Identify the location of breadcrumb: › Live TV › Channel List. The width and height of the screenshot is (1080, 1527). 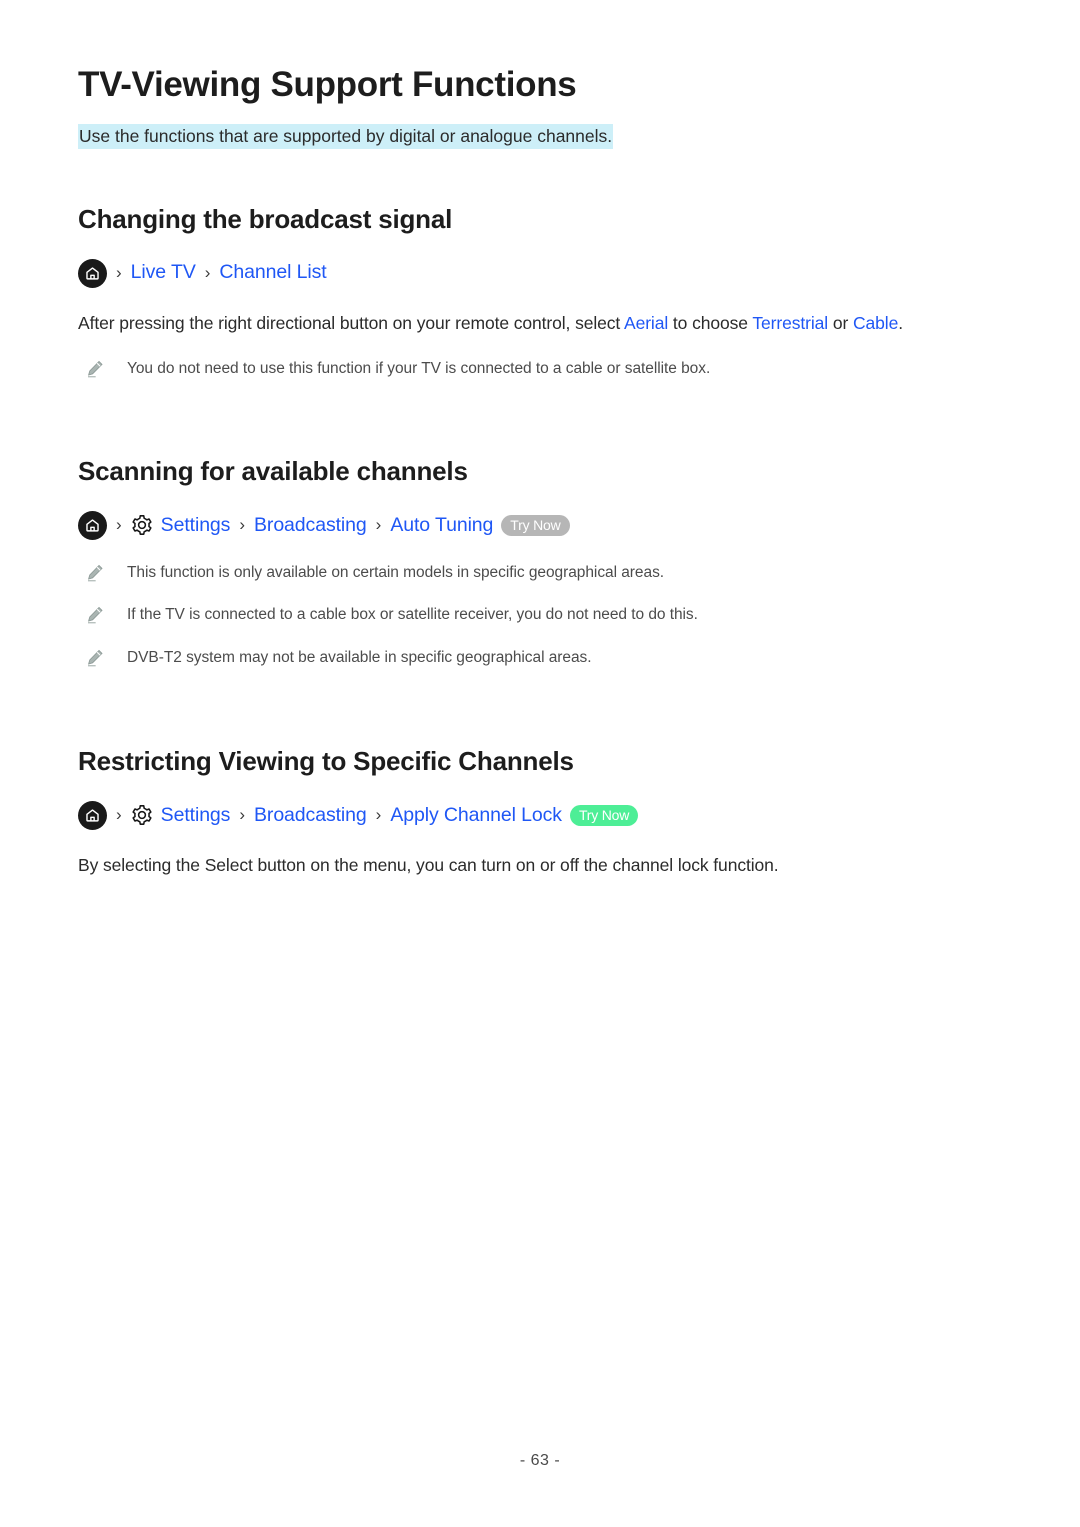
(540, 273).